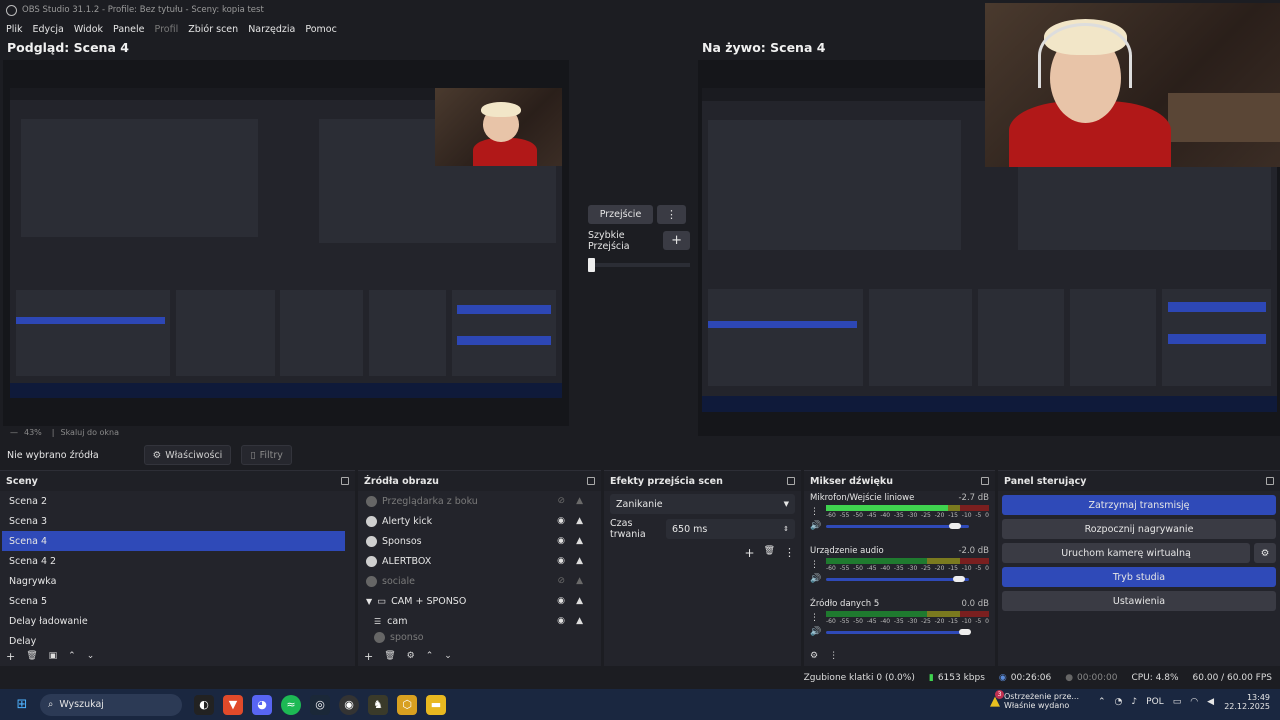 The image size is (1280, 720). What do you see at coordinates (475, 601) in the screenshot?
I see `source-group: ▼ ▭ CAM + SPONSO ◉ ▲` at bounding box center [475, 601].